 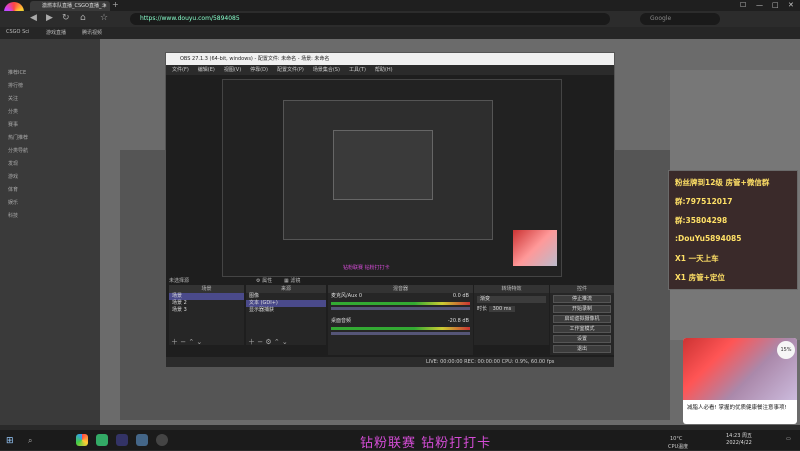 I want to click on ad-card: 15% 减脂人必看! 掌握的优质健康餐注意事项!, so click(x=740, y=381).